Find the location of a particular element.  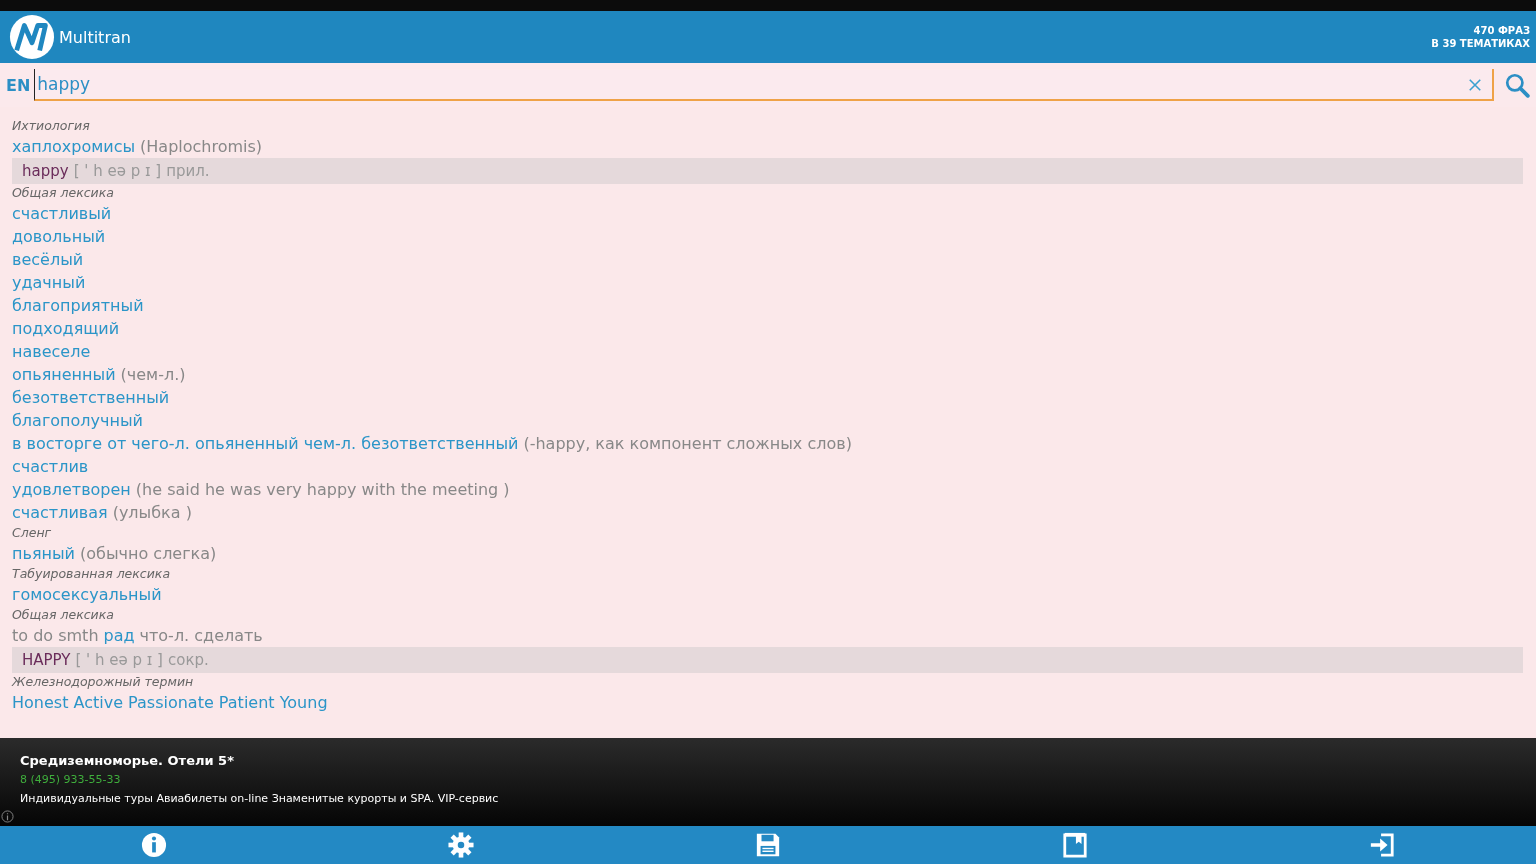

topic-label: Ихтиология is located at coordinates (51, 126).